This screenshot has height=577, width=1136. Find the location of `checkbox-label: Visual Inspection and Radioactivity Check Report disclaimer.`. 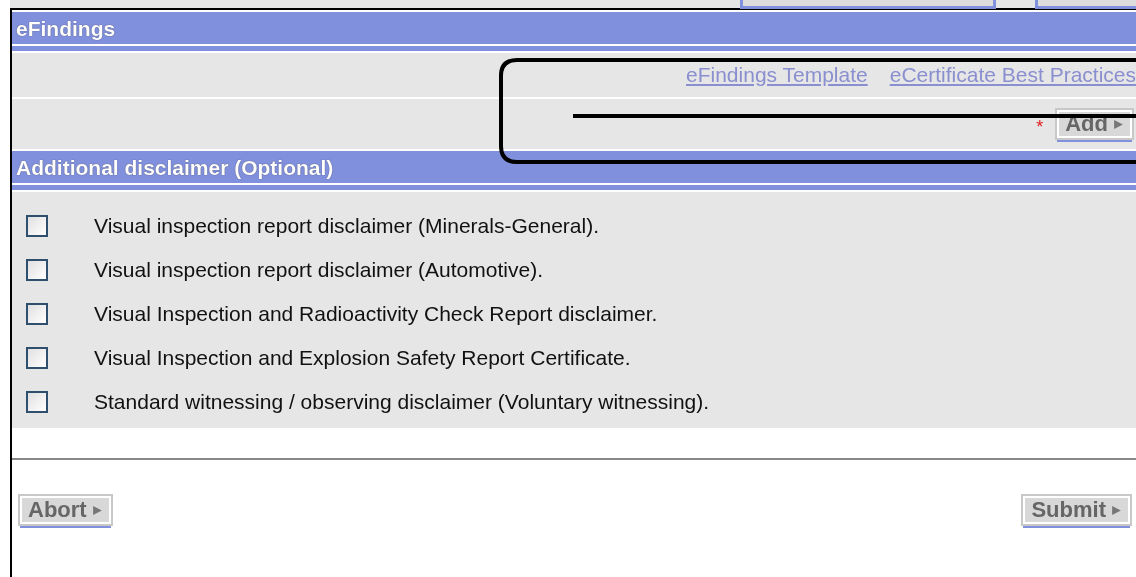

checkbox-label: Visual Inspection and Radioactivity Check Report disclaimer. is located at coordinates (376, 314).